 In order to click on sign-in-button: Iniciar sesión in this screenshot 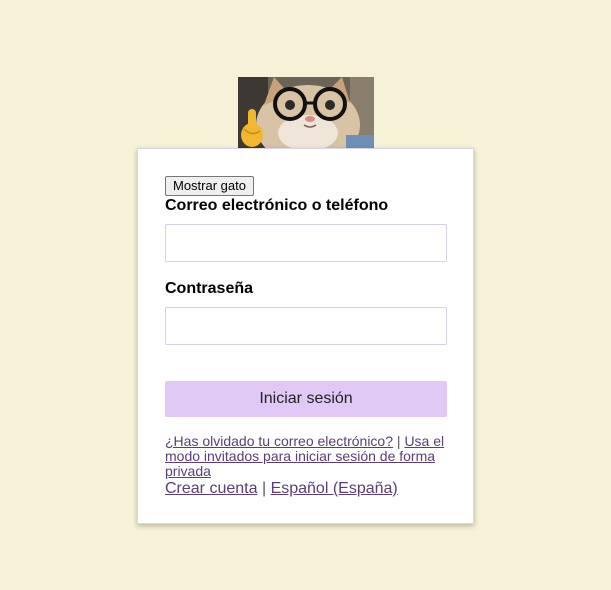, I will do `click(306, 399)`.